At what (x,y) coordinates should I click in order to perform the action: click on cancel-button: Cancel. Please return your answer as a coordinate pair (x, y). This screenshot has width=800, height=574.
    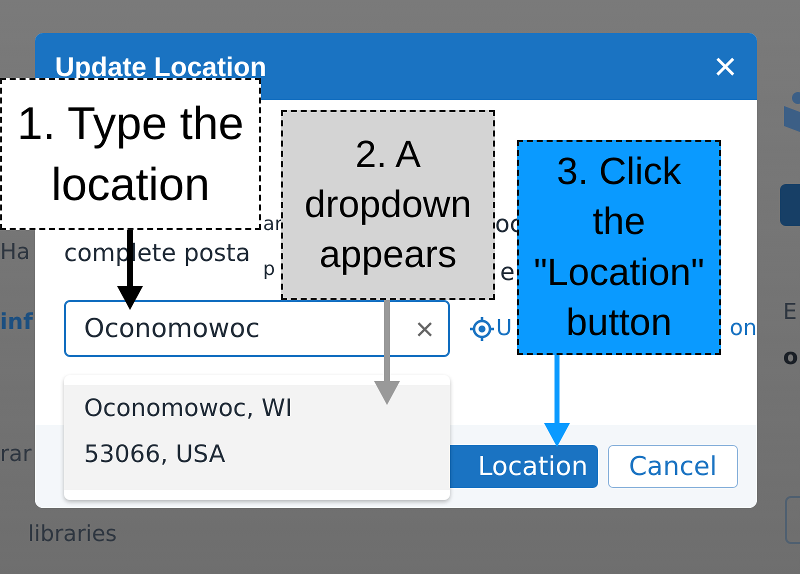
    Looking at the image, I should click on (673, 466).